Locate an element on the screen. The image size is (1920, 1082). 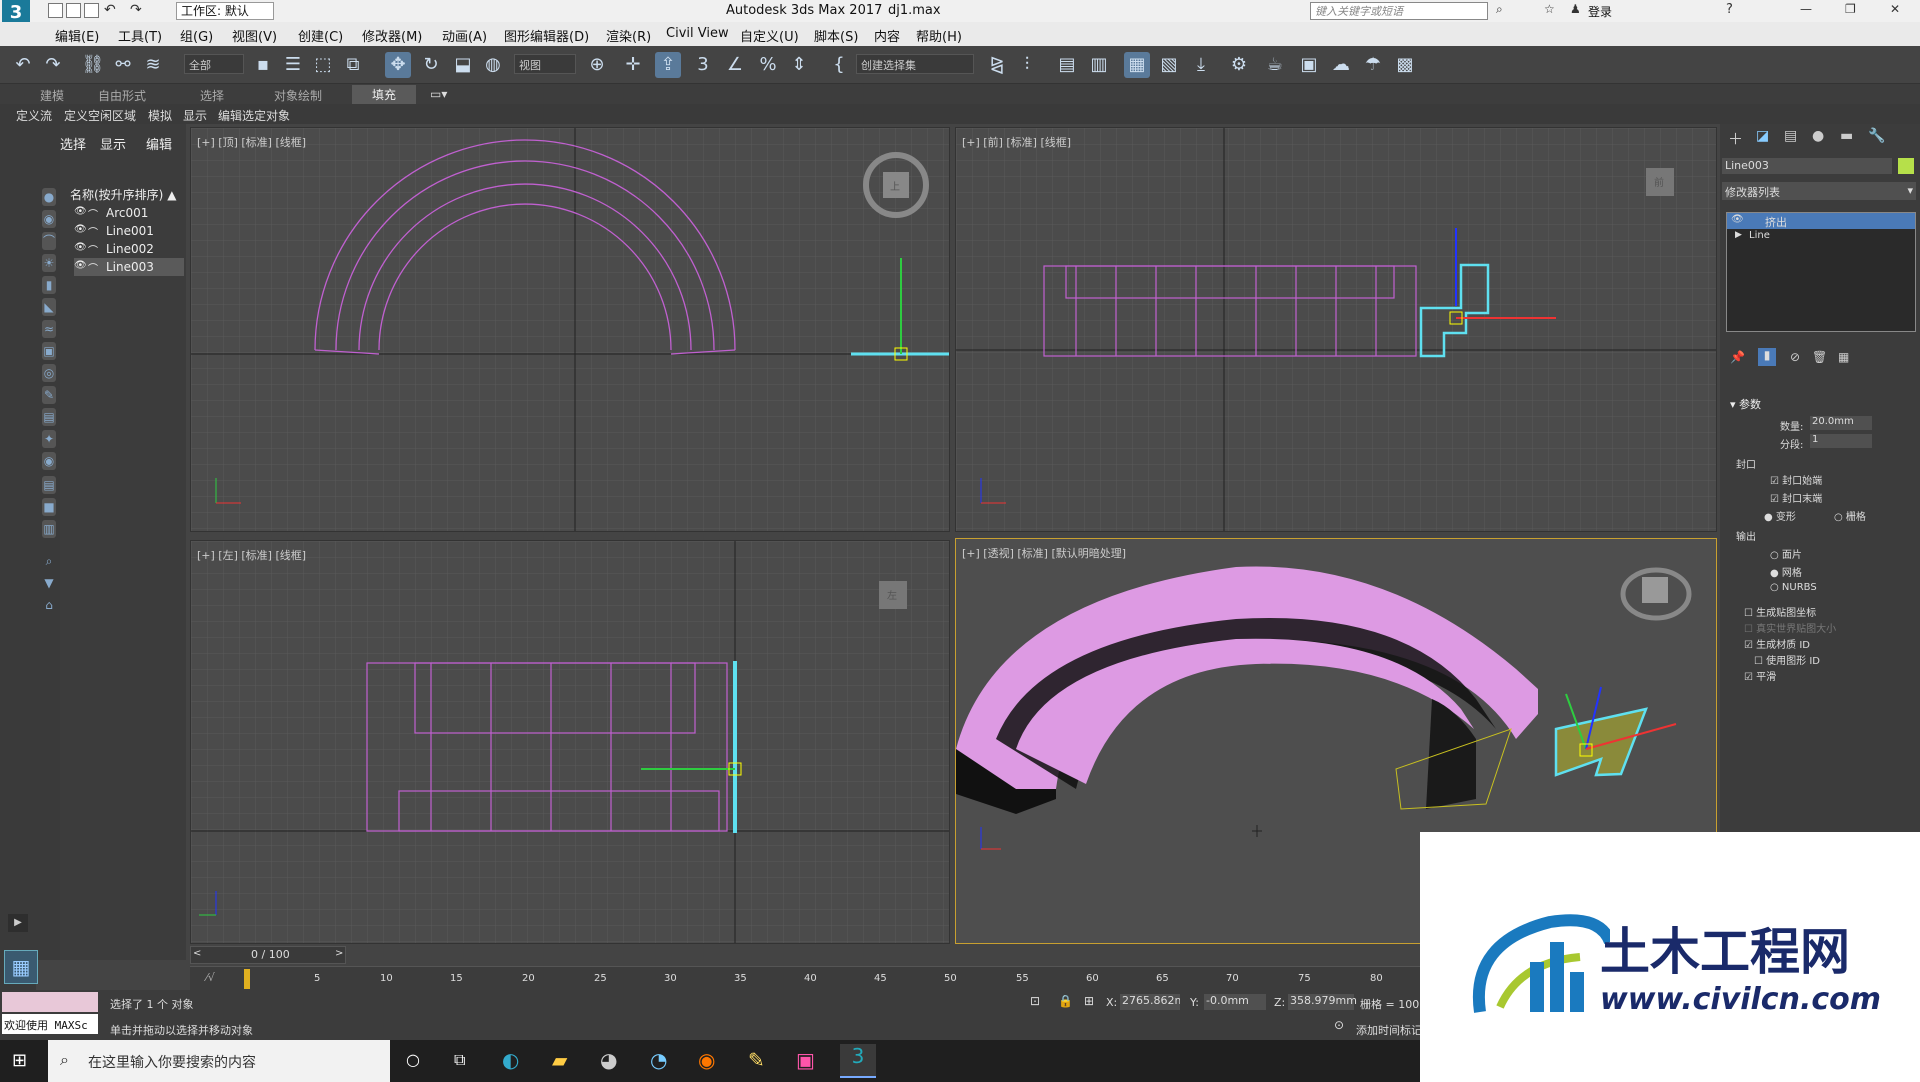
redo-icon: ↷ is located at coordinates (53, 65).